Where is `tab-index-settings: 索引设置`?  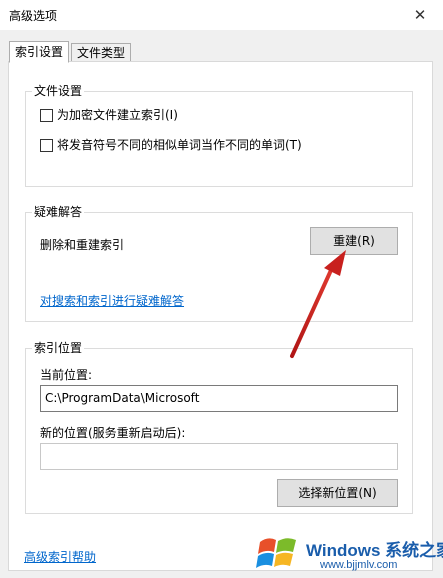
tab-index-settings: 索引设置 is located at coordinates (39, 52).